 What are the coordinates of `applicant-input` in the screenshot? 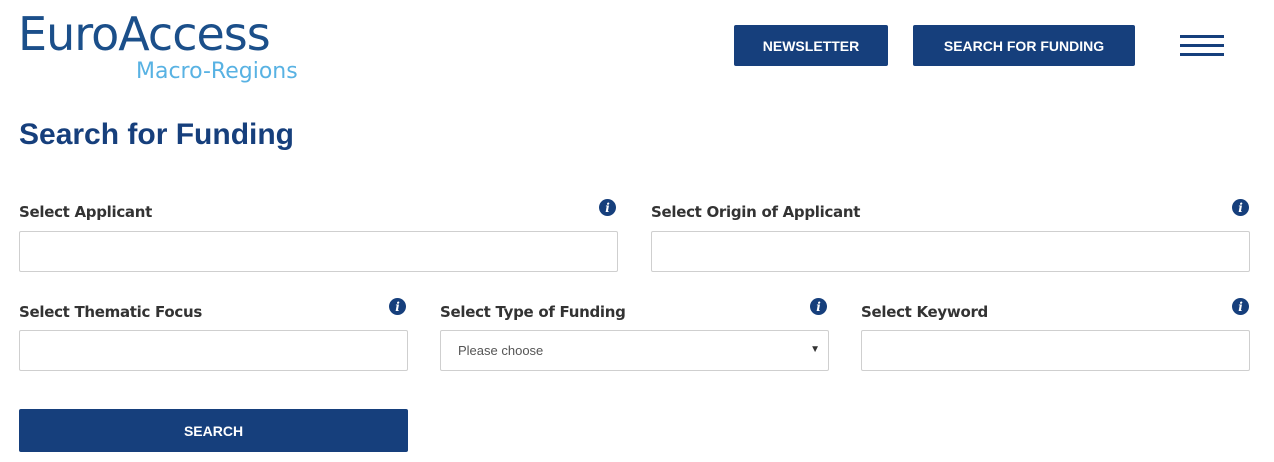 It's located at (318, 251).